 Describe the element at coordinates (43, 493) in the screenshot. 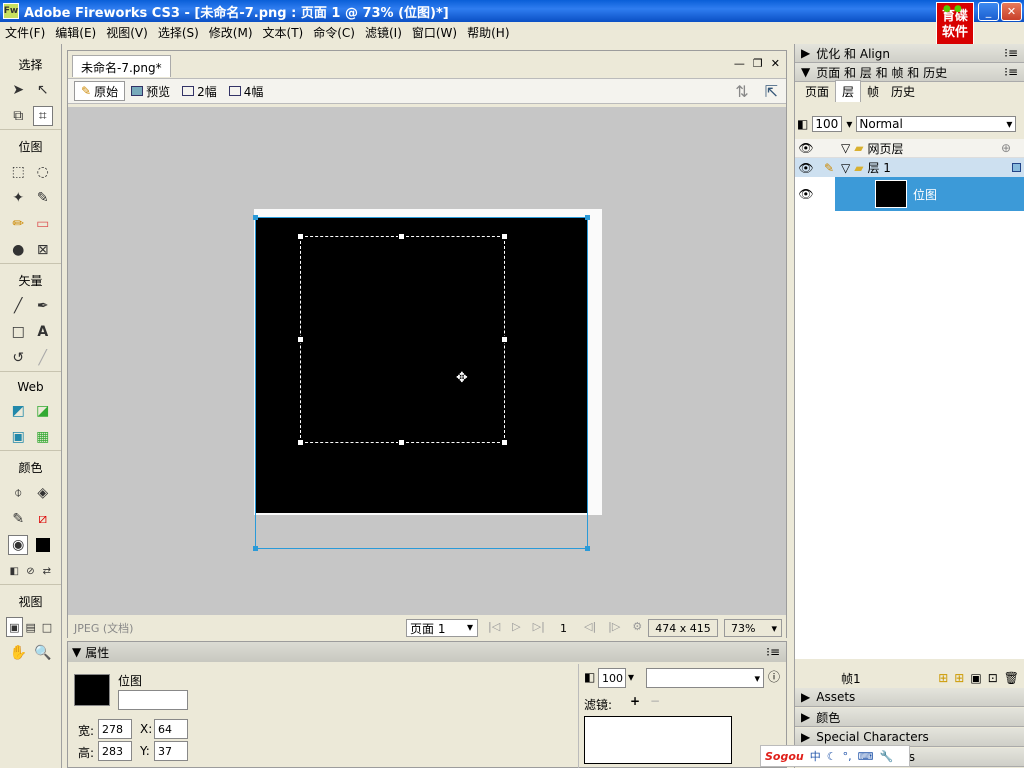

I see `paint-bucket-icon: ◈` at that location.